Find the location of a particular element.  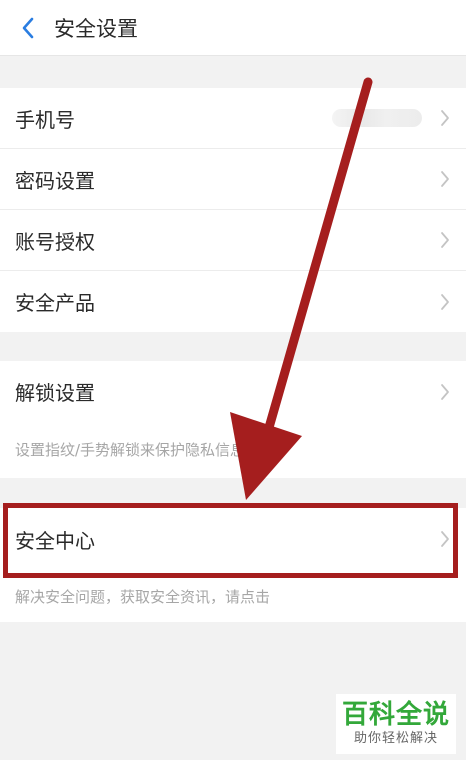

watermark-sub: 助你轻松解决 is located at coordinates (395, 738).